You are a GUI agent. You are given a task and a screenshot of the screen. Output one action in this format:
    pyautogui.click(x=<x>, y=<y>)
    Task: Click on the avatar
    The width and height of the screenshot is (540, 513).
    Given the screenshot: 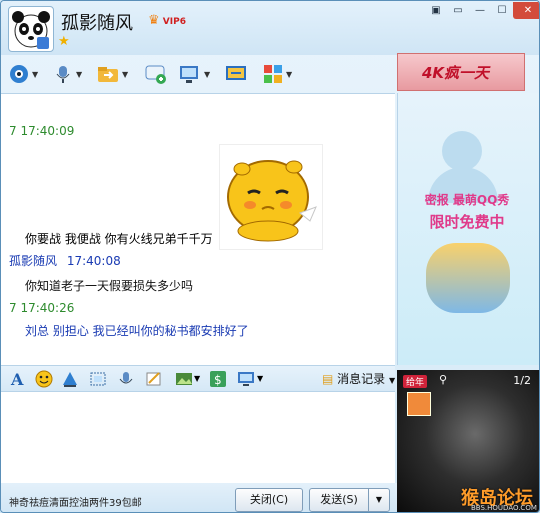 What is the action you would take?
    pyautogui.click(x=31, y=29)
    